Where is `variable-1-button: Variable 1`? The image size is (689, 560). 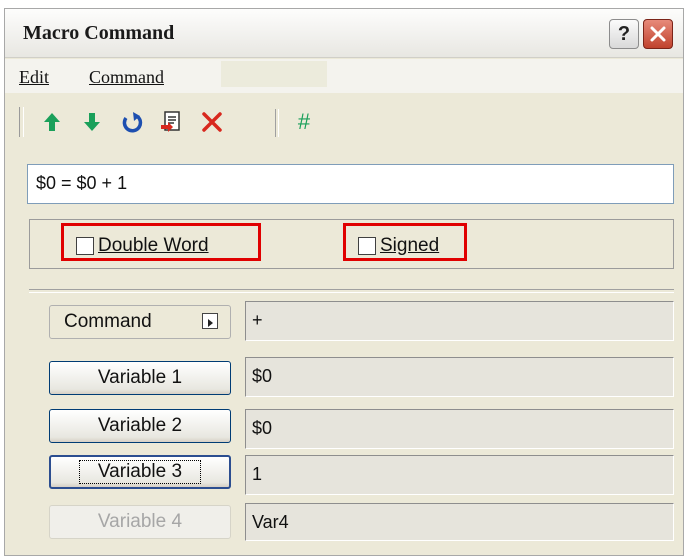
variable-1-button: Variable 1 is located at coordinates (140, 378).